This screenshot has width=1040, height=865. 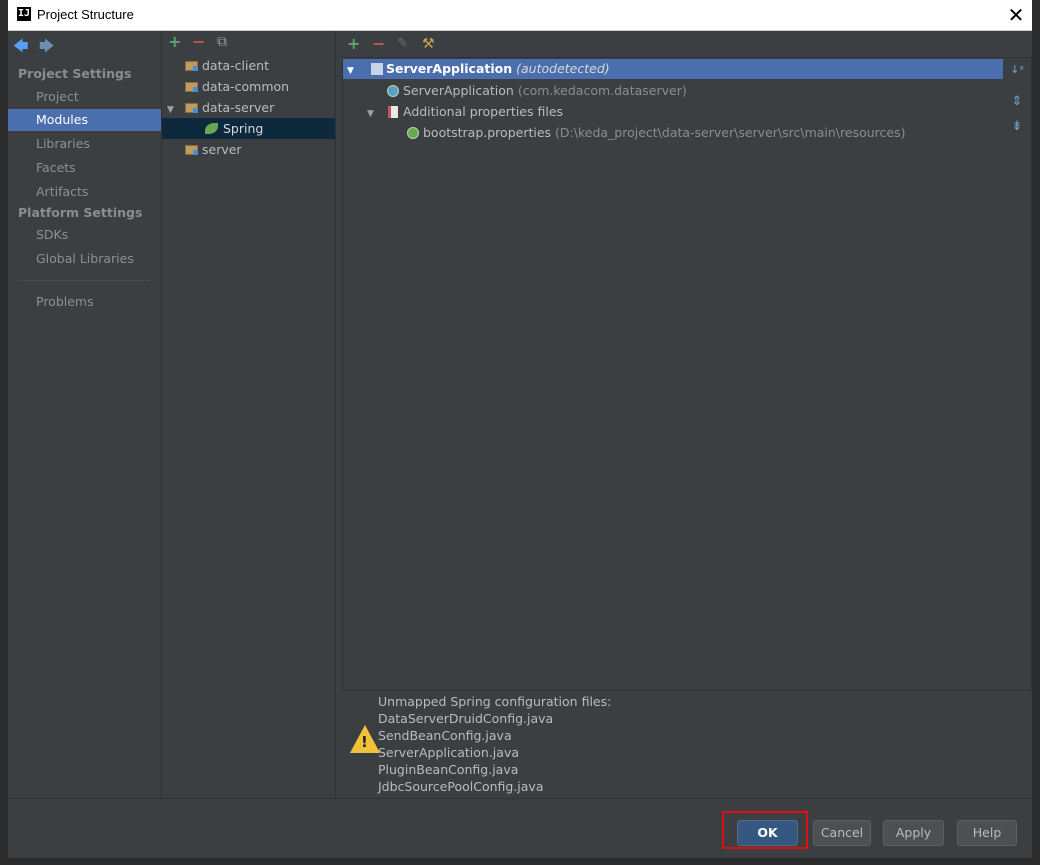 What do you see at coordinates (495, 701) in the screenshot?
I see `warning-title: Unmapped Spring configuration files:` at bounding box center [495, 701].